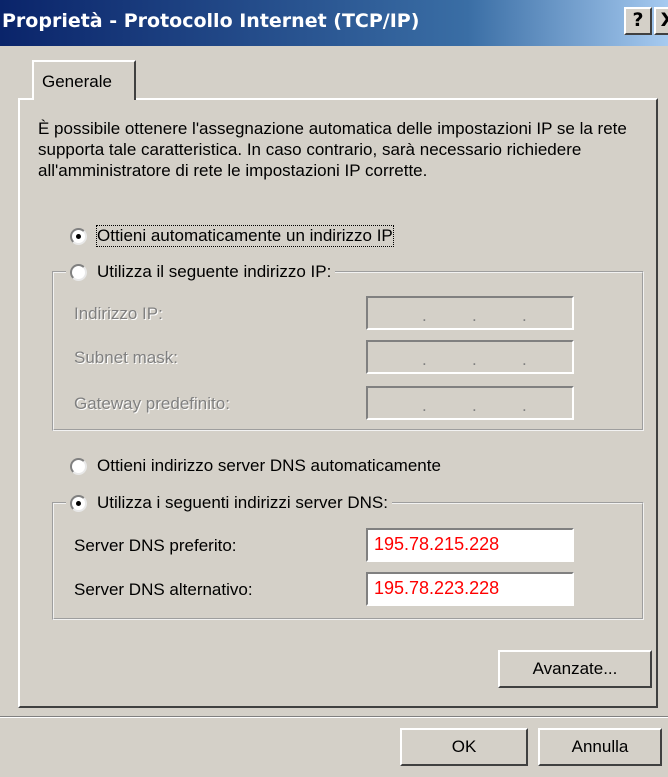 The image size is (668, 777). What do you see at coordinates (470, 545) in the screenshot?
I see `dns-preferred-field: 195.78.215.228` at bounding box center [470, 545].